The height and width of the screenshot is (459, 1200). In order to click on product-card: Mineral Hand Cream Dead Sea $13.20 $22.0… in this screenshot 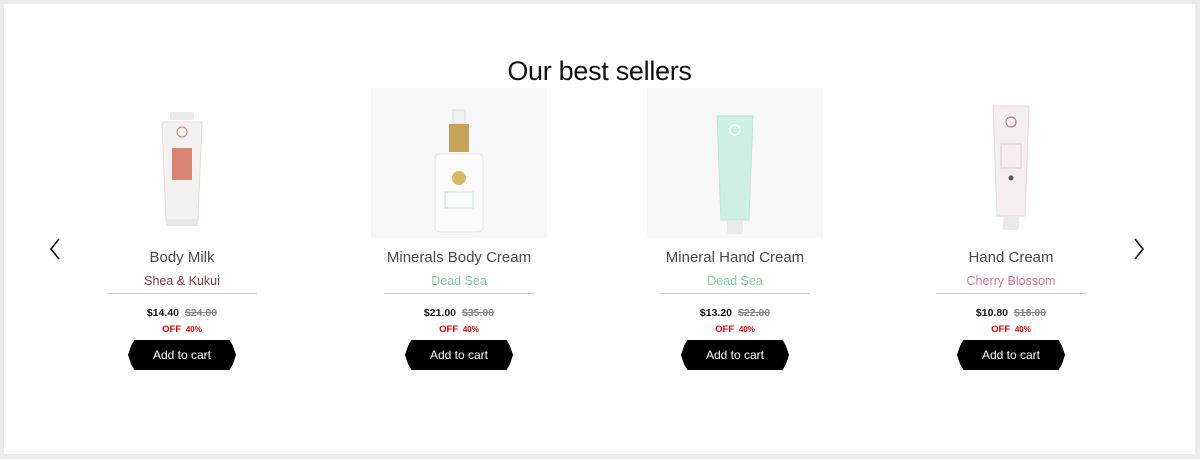, I will do `click(735, 233)`.